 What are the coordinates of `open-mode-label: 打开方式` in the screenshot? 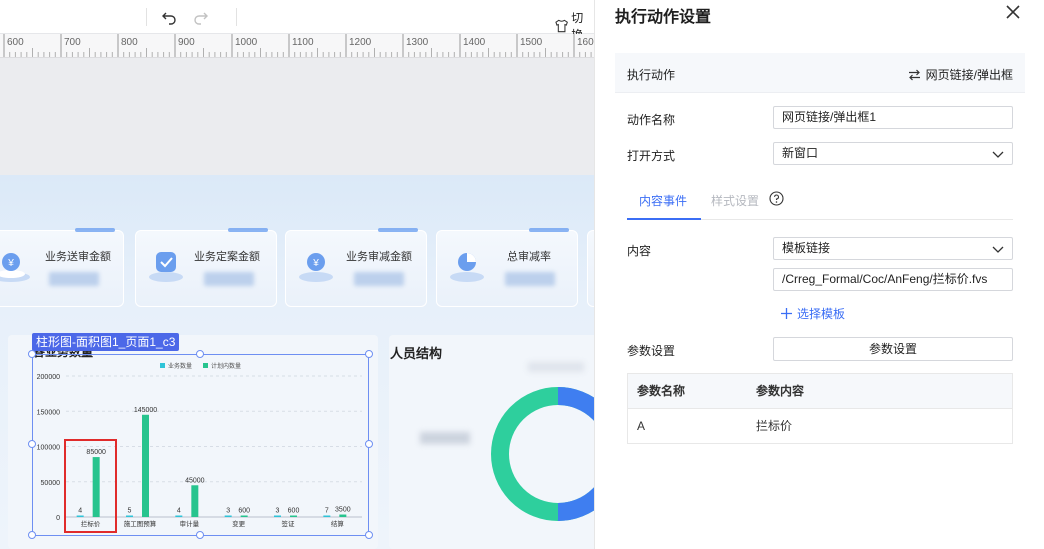 It's located at (651, 156).